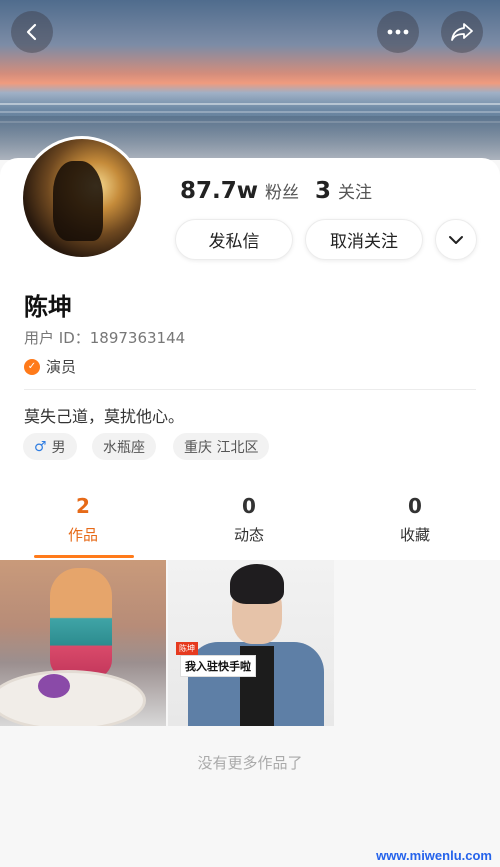  What do you see at coordinates (218, 666) in the screenshot?
I see `post-overlay-caption: 我入驻快手啦` at bounding box center [218, 666].